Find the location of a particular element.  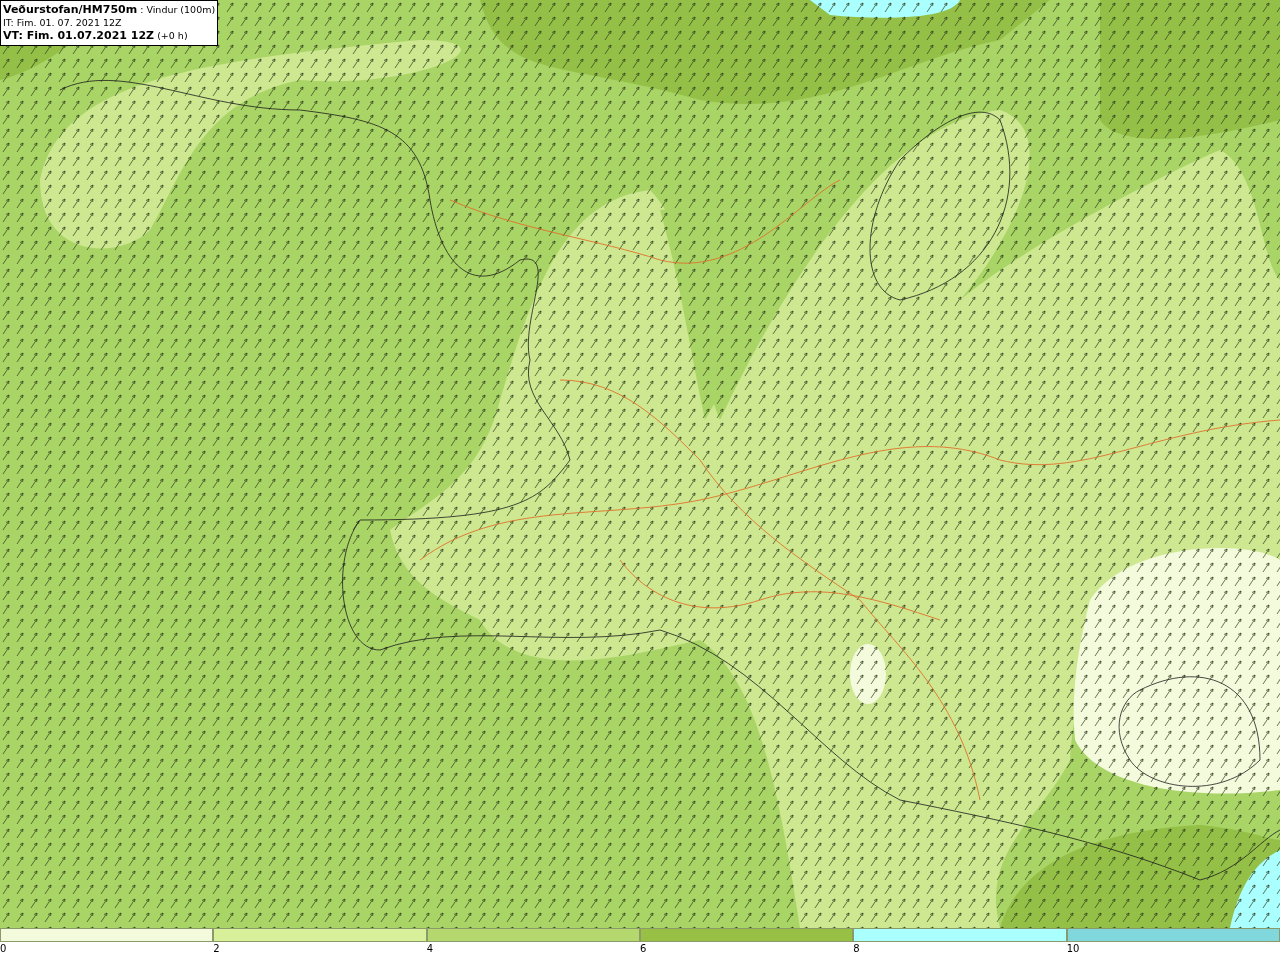

legend-label: 8 is located at coordinates (856, 948).